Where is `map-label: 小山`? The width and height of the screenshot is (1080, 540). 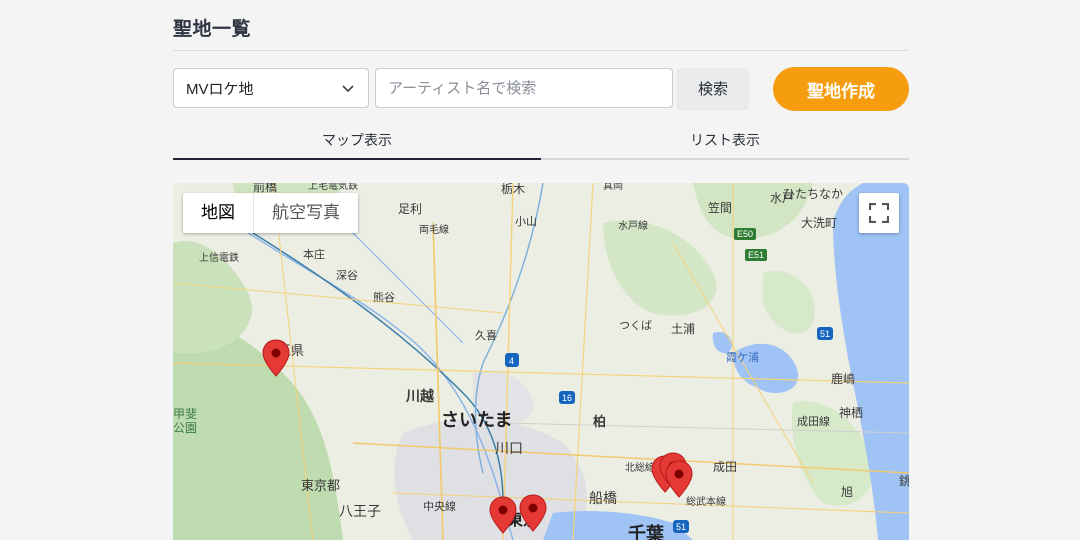
map-label: 小山 is located at coordinates (526, 221).